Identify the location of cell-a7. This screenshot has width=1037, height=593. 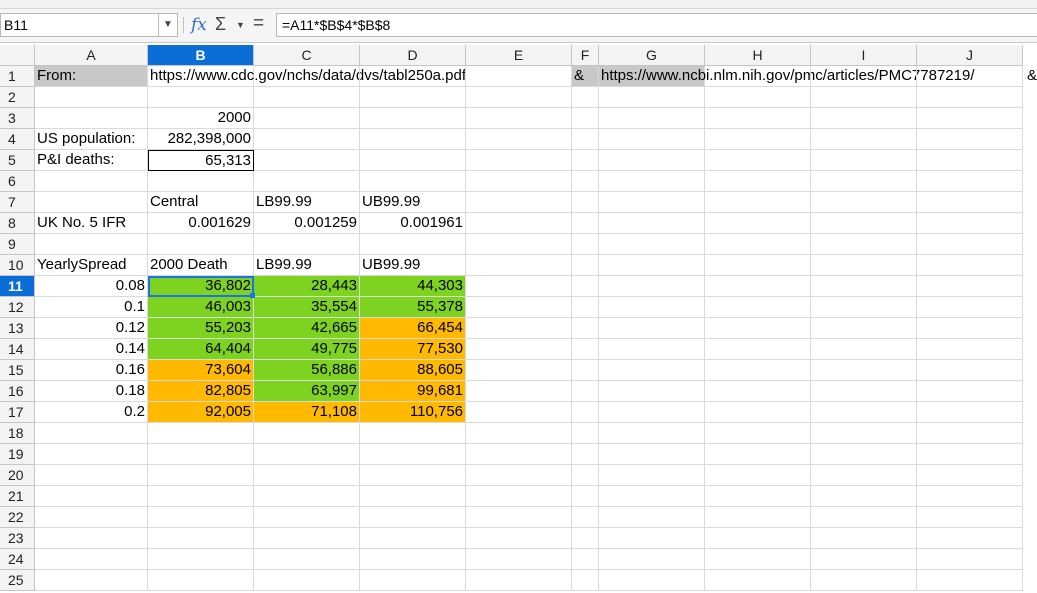
(91, 202).